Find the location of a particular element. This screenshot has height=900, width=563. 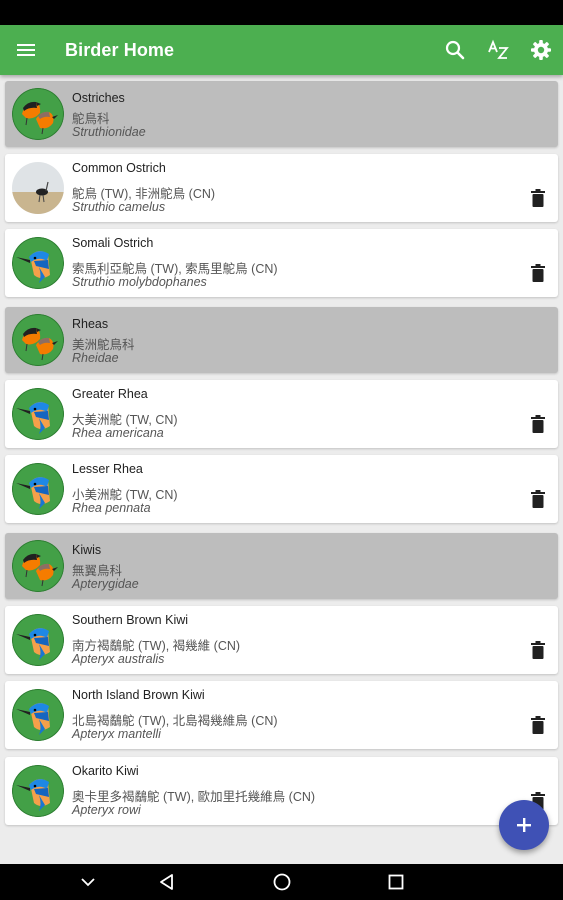

add-bird-button is located at coordinates (524, 825).